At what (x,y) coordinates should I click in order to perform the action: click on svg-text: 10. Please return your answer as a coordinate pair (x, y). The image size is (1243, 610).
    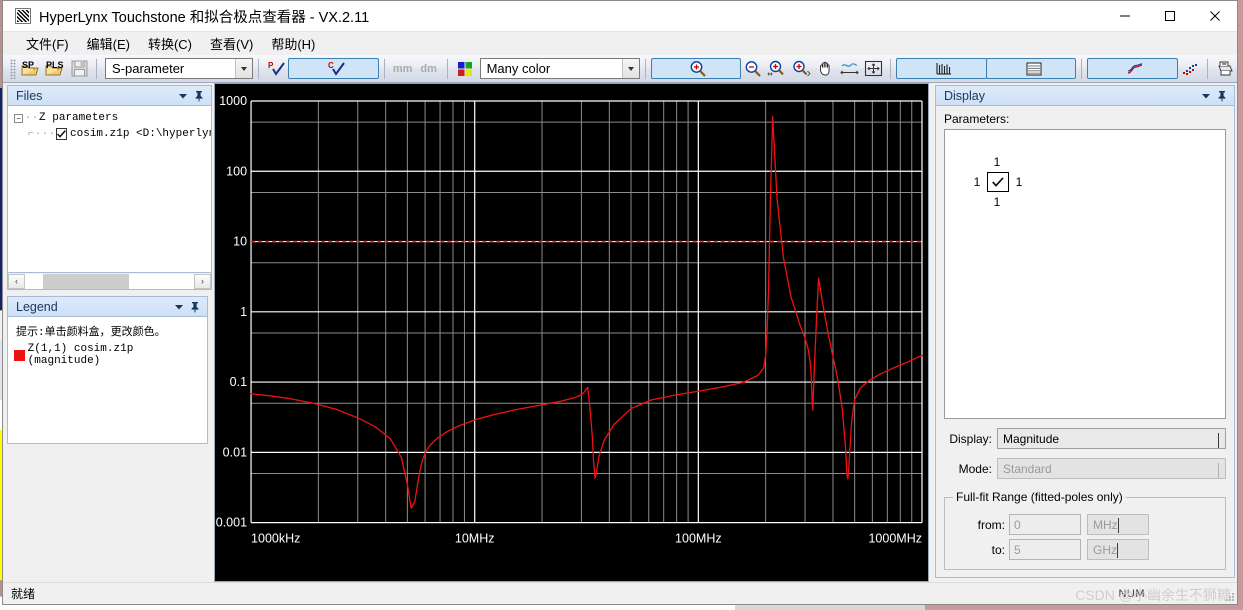
    Looking at the image, I should click on (240, 242).